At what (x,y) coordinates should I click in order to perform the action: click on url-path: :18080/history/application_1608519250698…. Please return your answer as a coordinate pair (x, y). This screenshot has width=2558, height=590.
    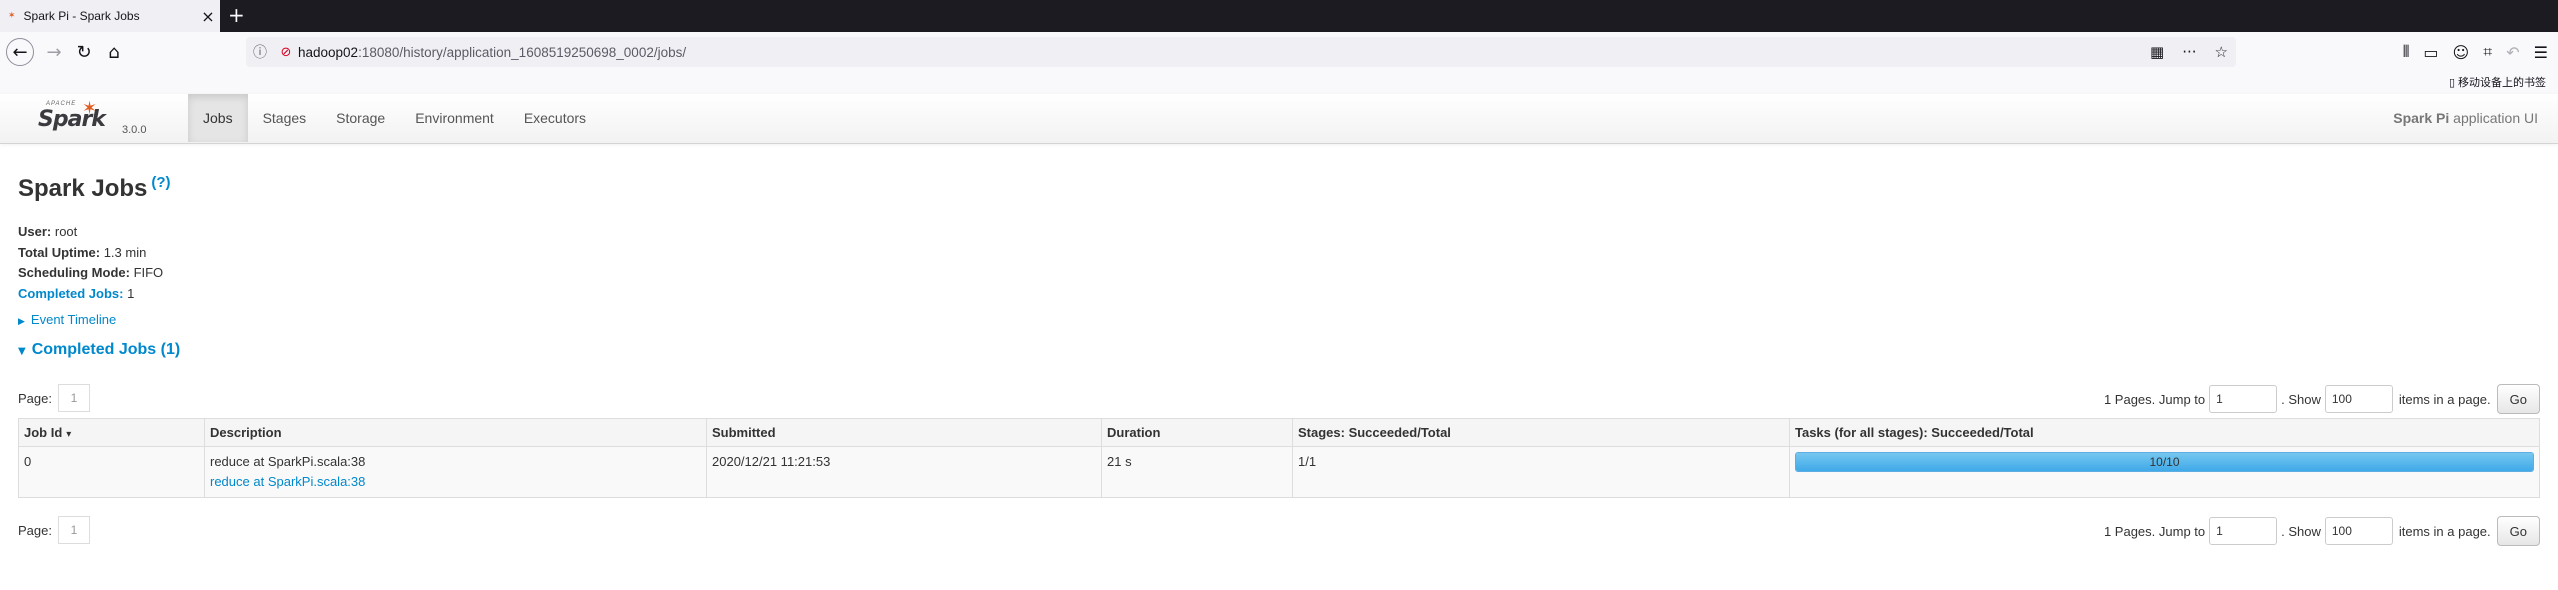
    Looking at the image, I should click on (522, 52).